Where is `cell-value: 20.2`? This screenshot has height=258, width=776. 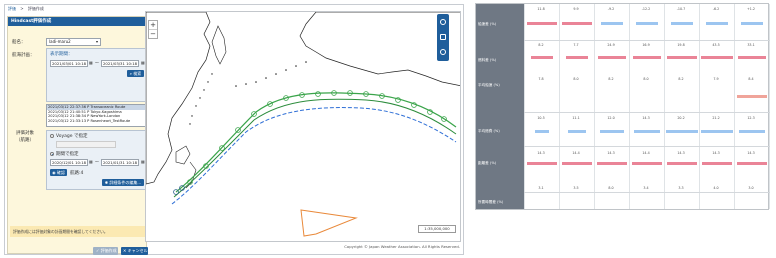
cell-value: 20.2 is located at coordinates (681, 118).